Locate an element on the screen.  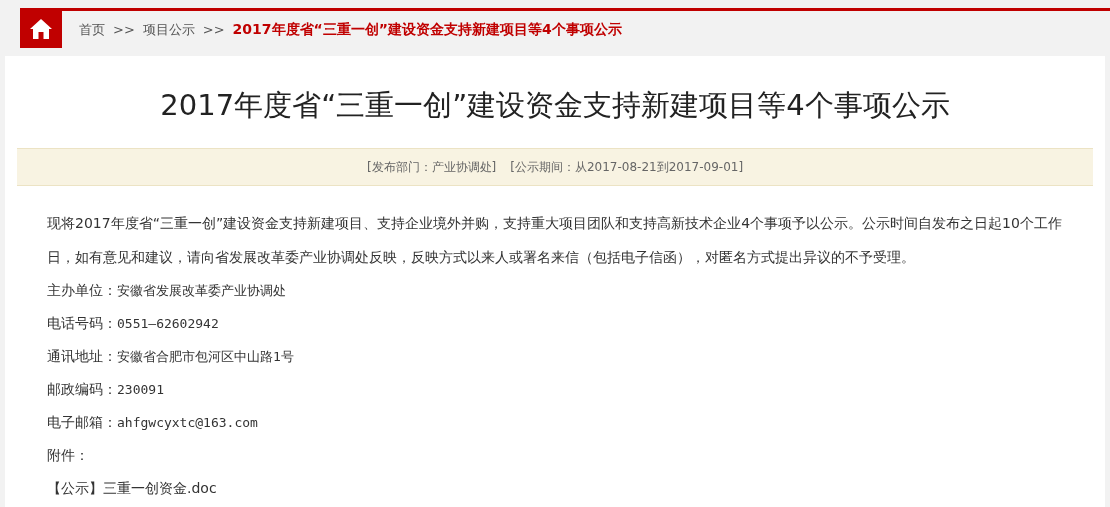
meta-text: [发布部门：产业协调处] is located at coordinates (431, 167).